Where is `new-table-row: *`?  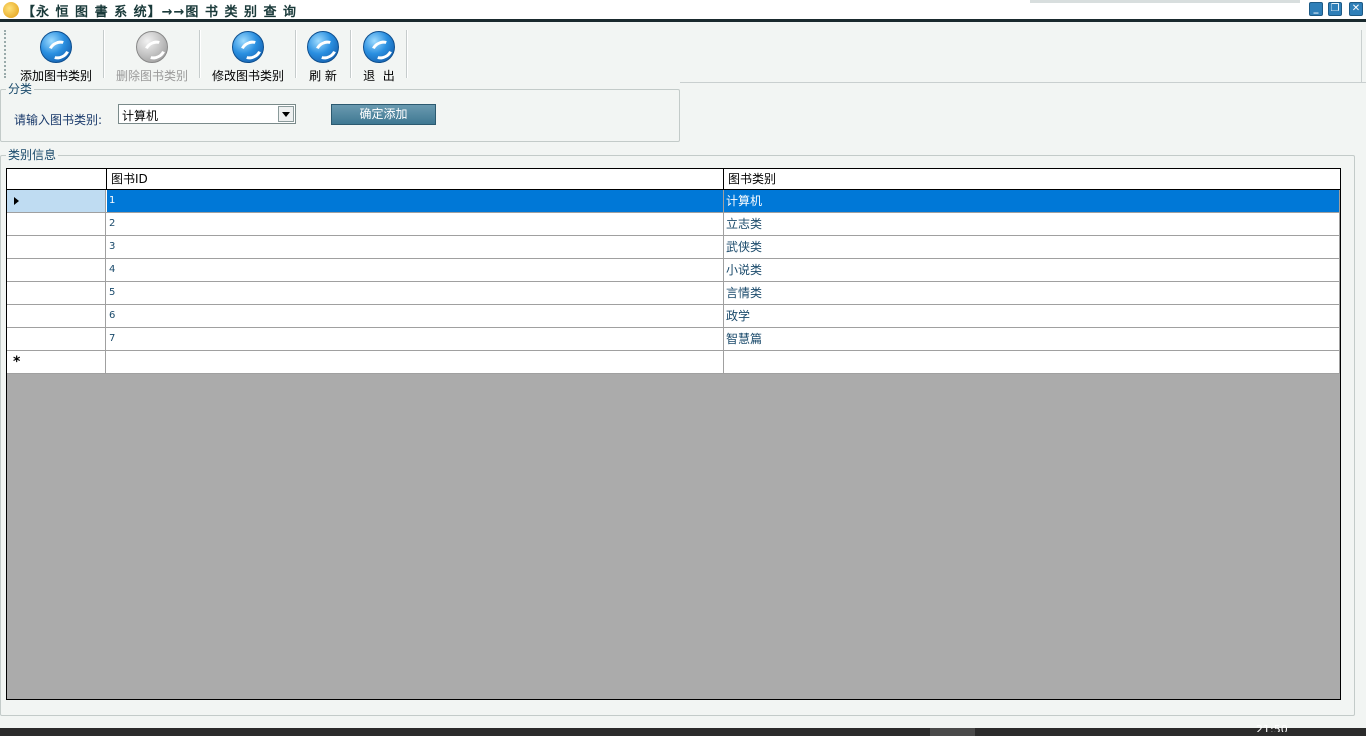
new-table-row: * is located at coordinates (673, 362).